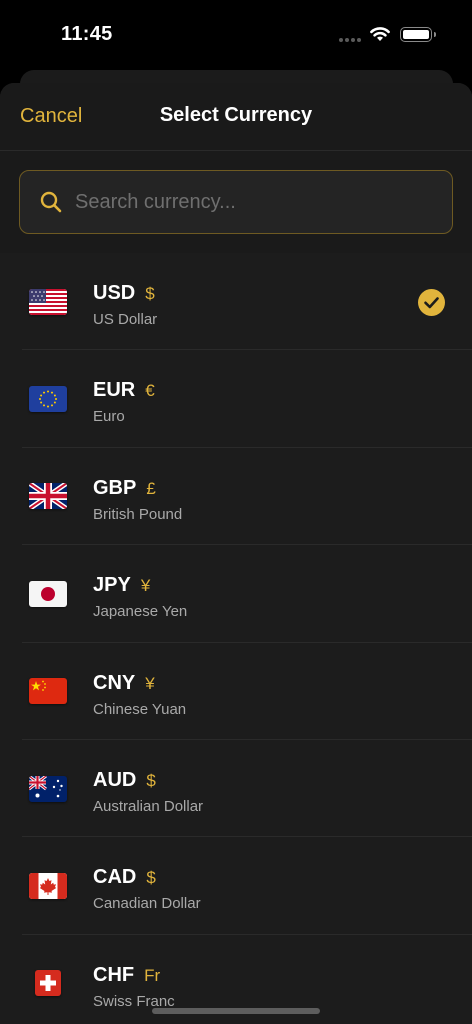 This screenshot has height=1024, width=472. What do you see at coordinates (115, 877) in the screenshot?
I see `currency-code: CAD` at bounding box center [115, 877].